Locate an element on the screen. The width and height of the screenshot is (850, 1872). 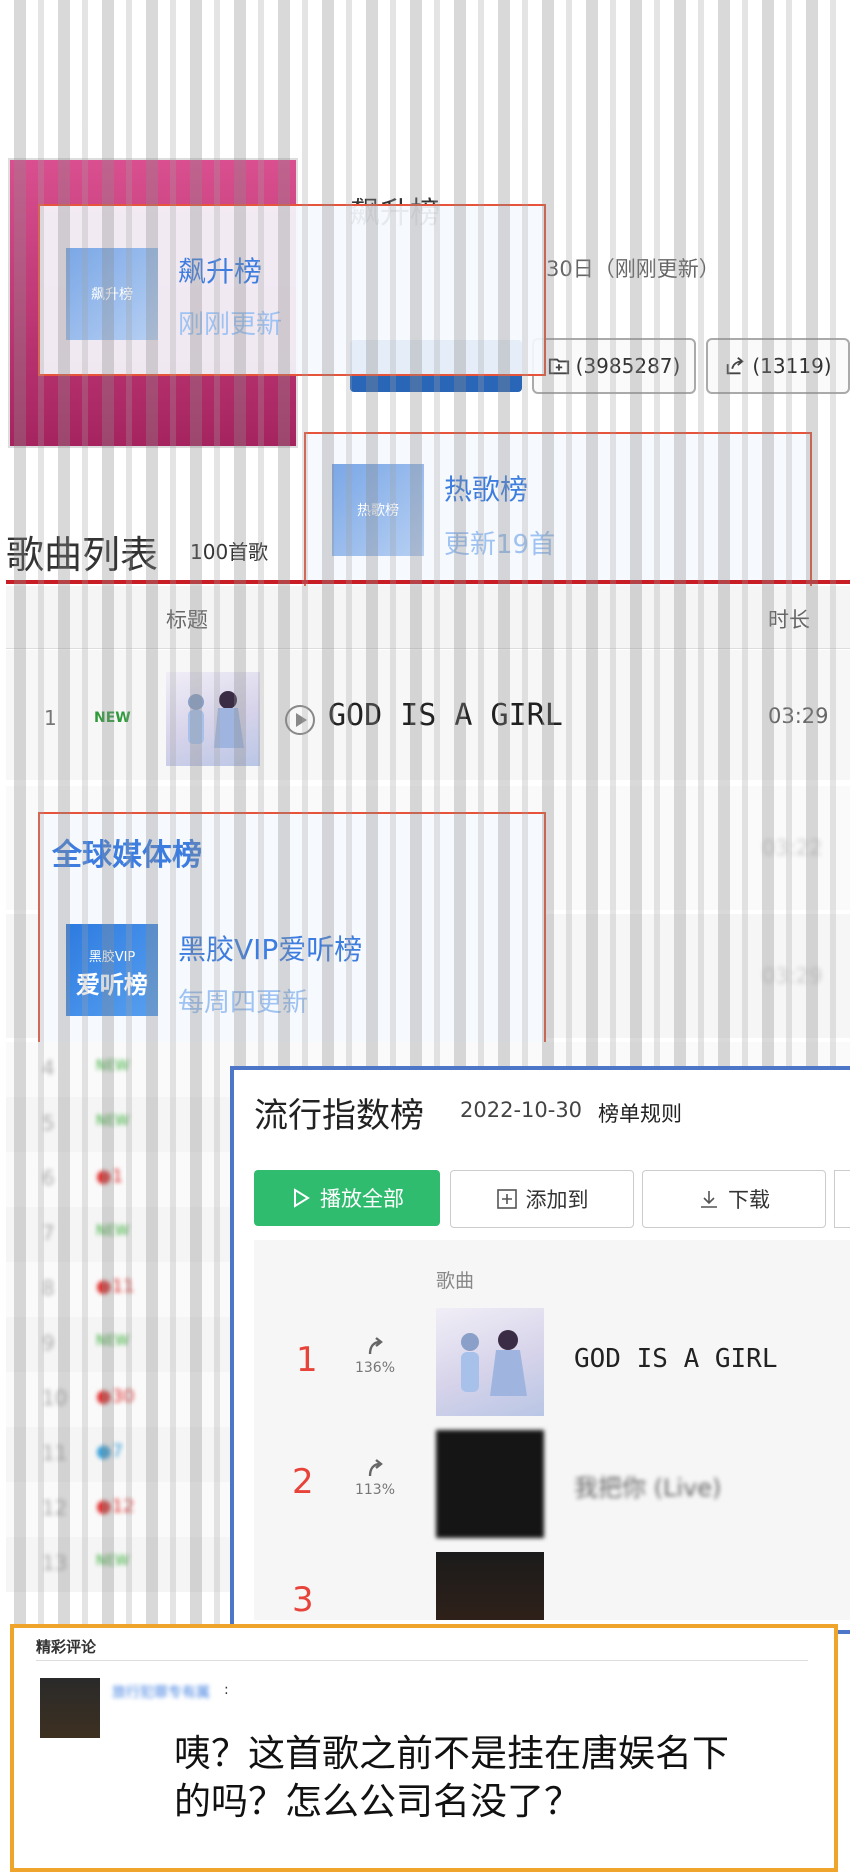
row-index: 10 is located at coordinates (55, 1398).